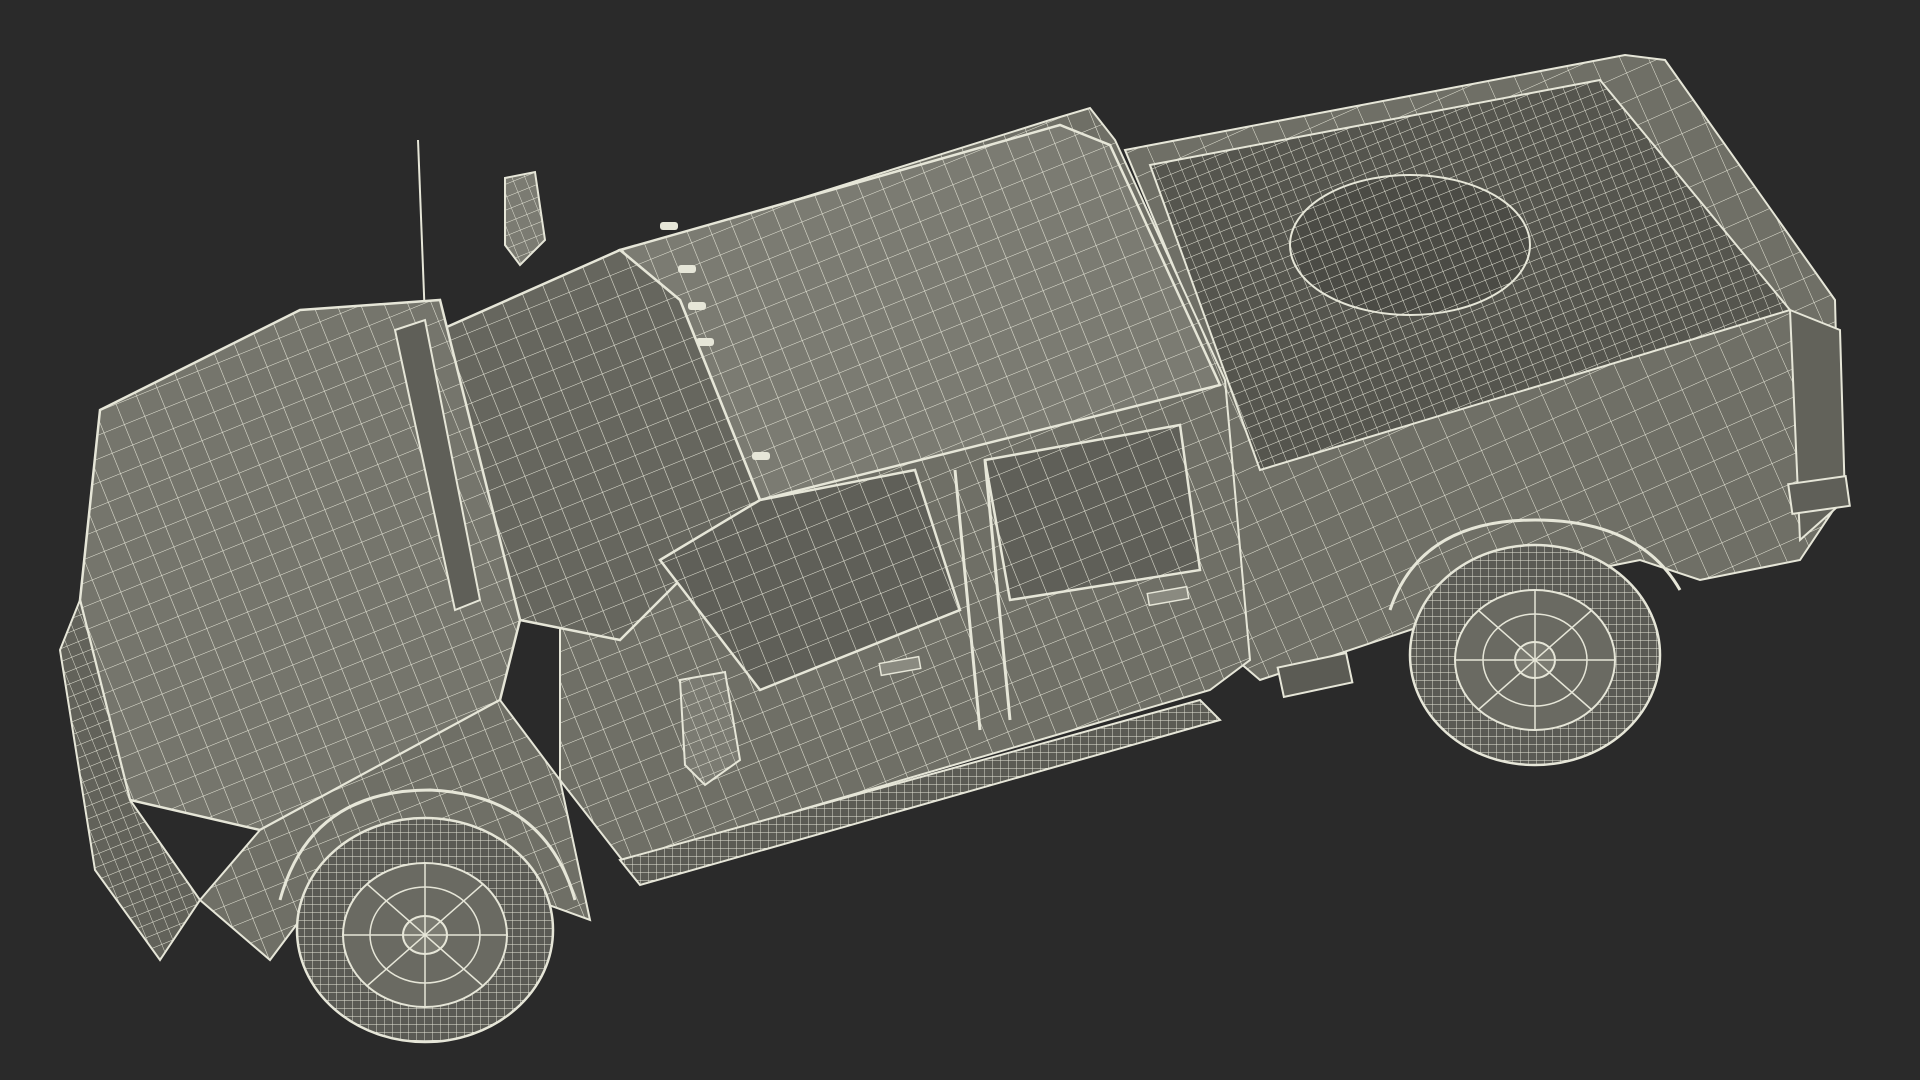 Image resolution: width=1920 pixels, height=1080 pixels. What do you see at coordinates (1535, 655) in the screenshot?
I see `rear-wheel` at bounding box center [1535, 655].